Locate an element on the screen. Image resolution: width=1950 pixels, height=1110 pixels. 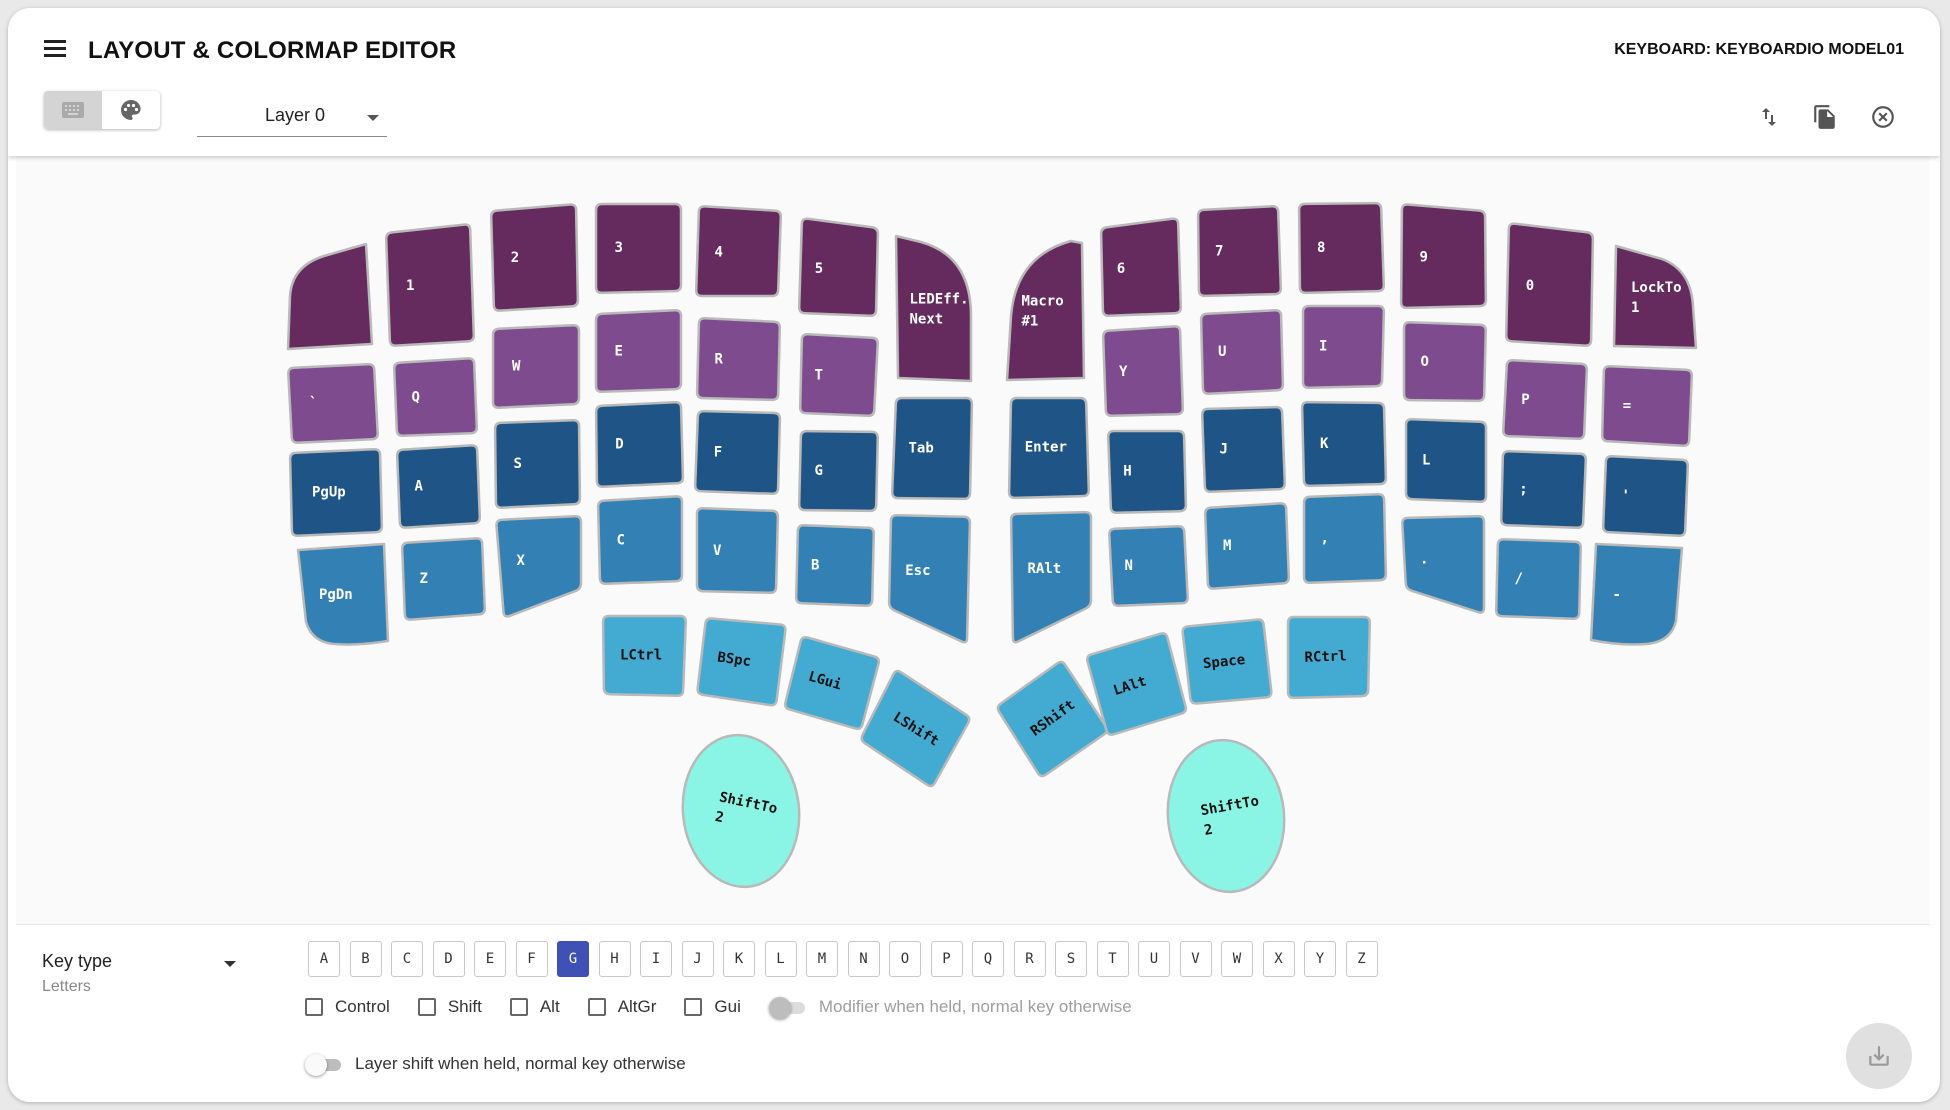
key-r-palm: ShiftTo2 is located at coordinates (1225, 815).